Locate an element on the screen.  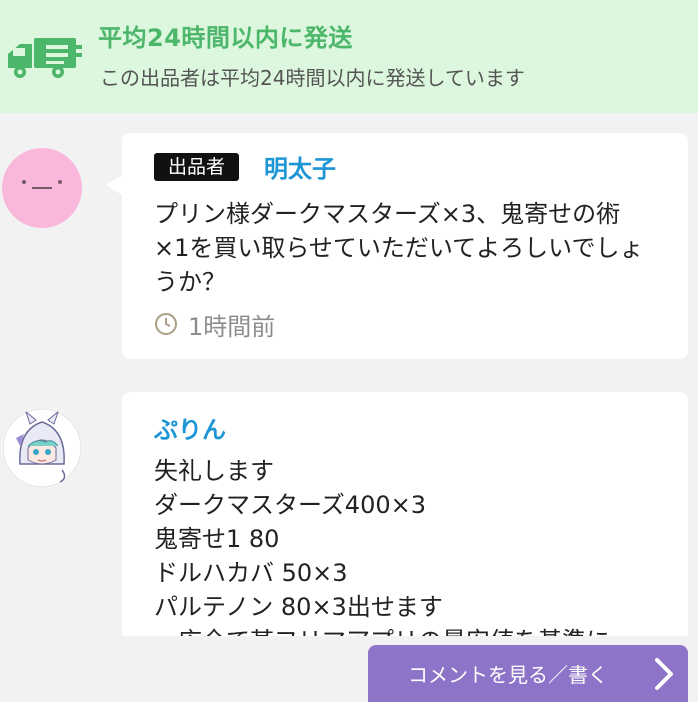
comment-line: パルテノン 80×3出せます is located at coordinates (298, 607).